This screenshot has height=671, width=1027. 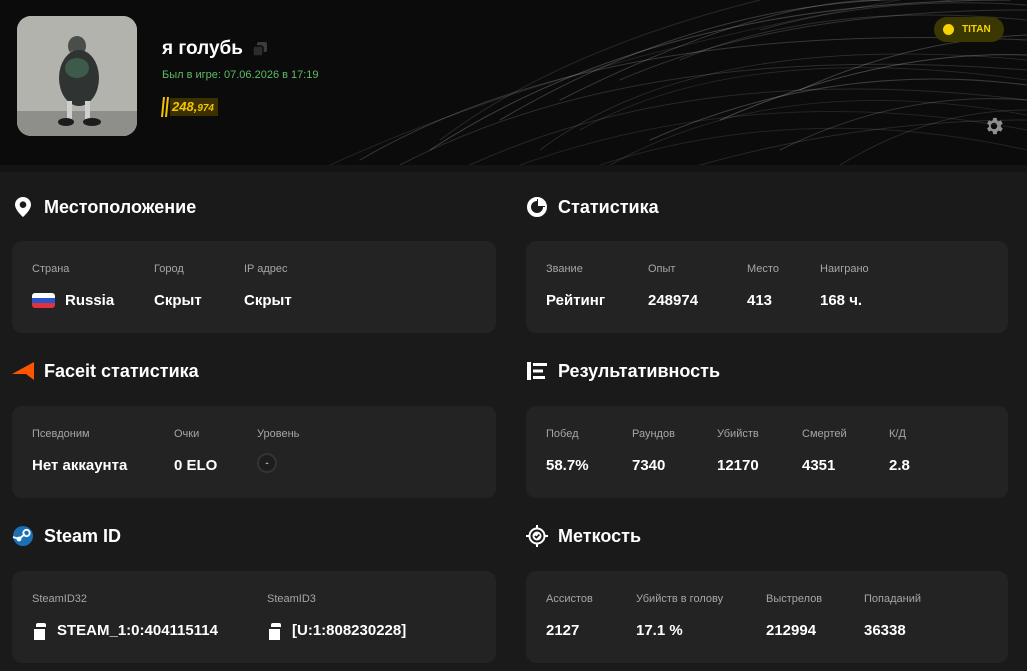 I want to click on kd-label: К/Д, so click(x=897, y=434).